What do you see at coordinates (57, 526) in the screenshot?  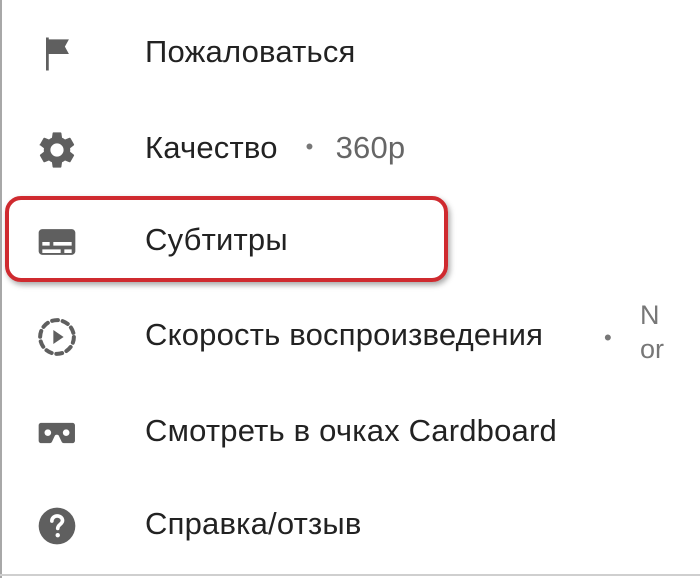 I see `help-icon` at bounding box center [57, 526].